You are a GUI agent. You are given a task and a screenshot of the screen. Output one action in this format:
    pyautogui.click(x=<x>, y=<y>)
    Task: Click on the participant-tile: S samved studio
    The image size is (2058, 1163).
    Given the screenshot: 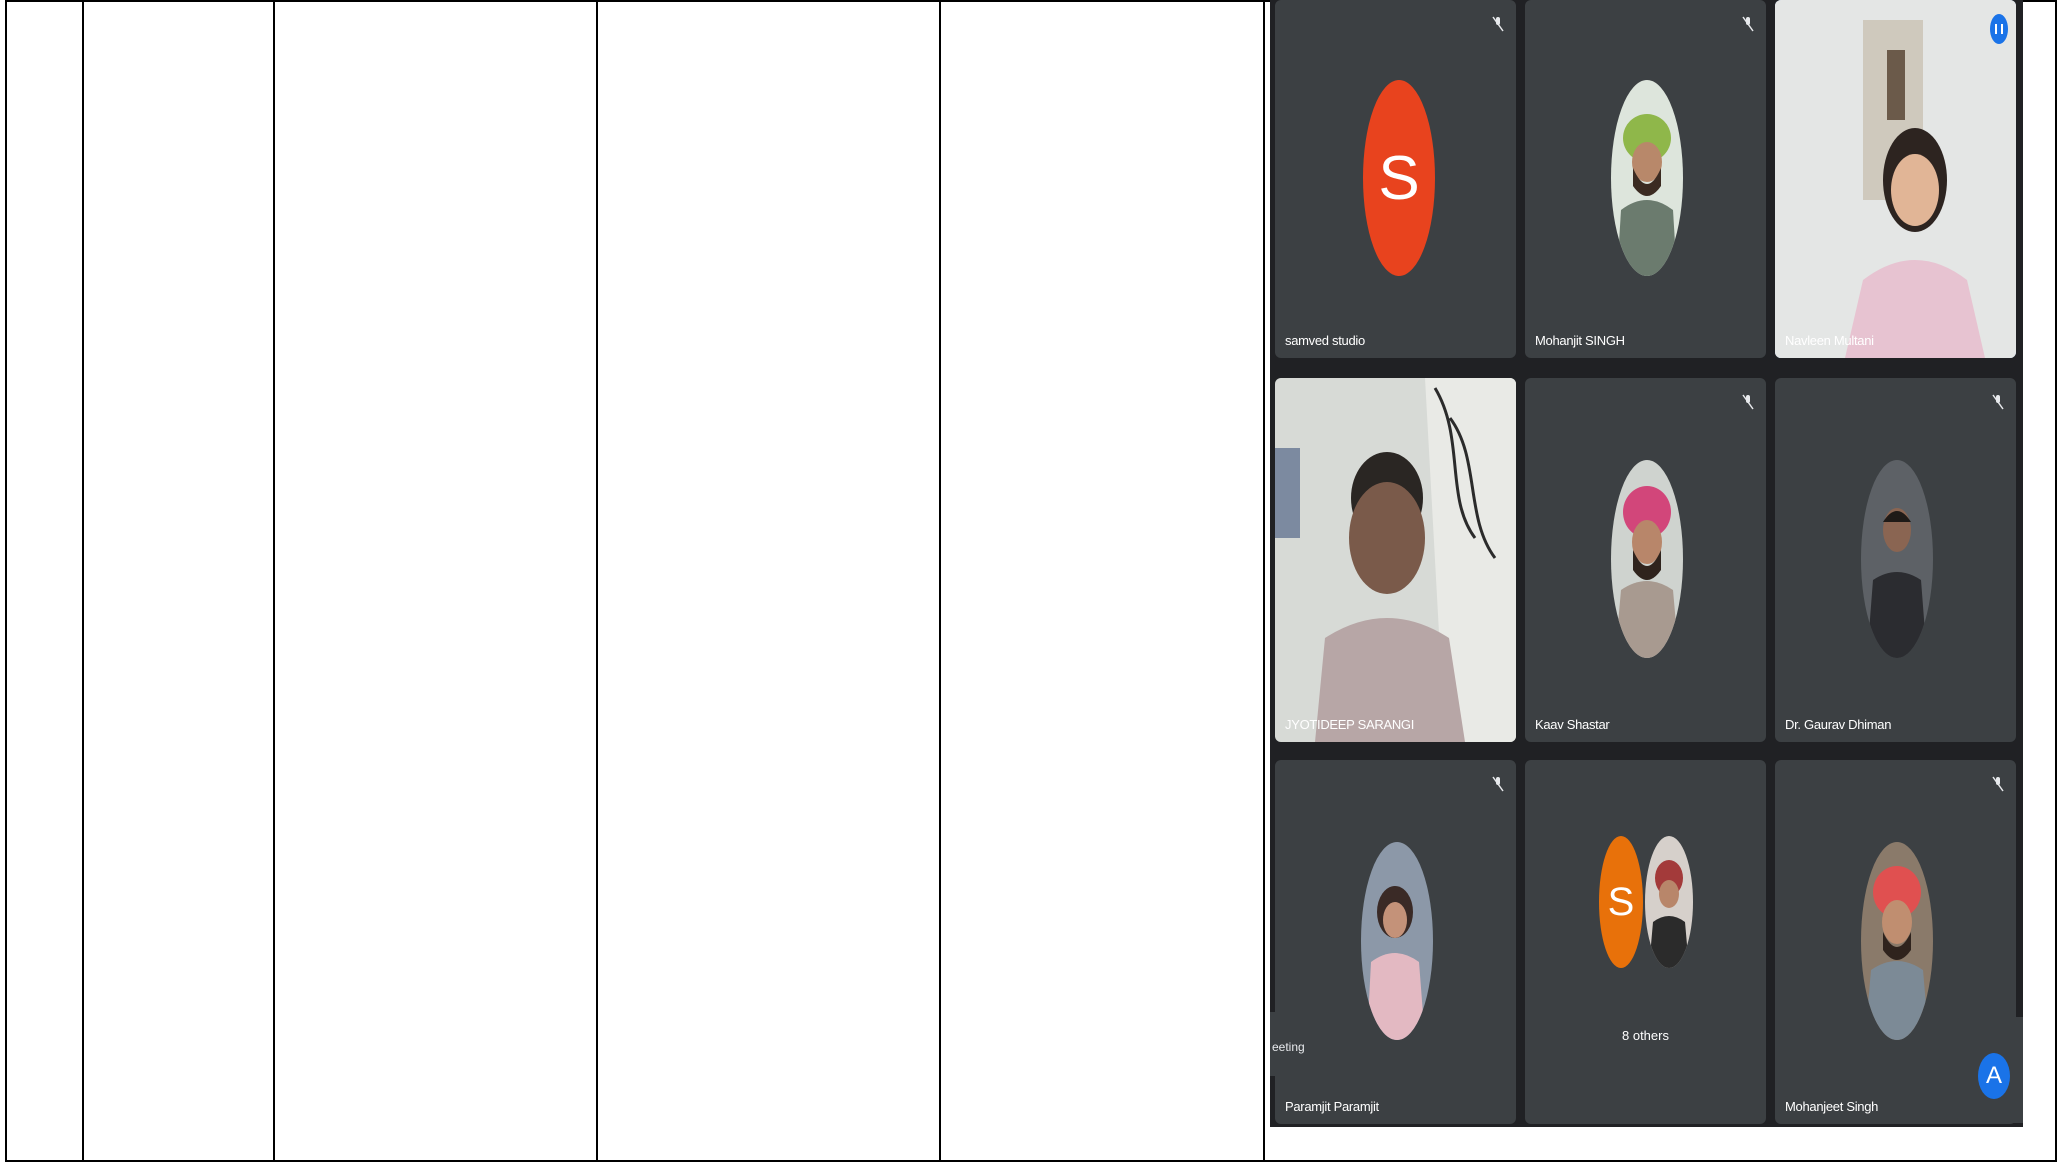 What is the action you would take?
    pyautogui.click(x=1395, y=179)
    